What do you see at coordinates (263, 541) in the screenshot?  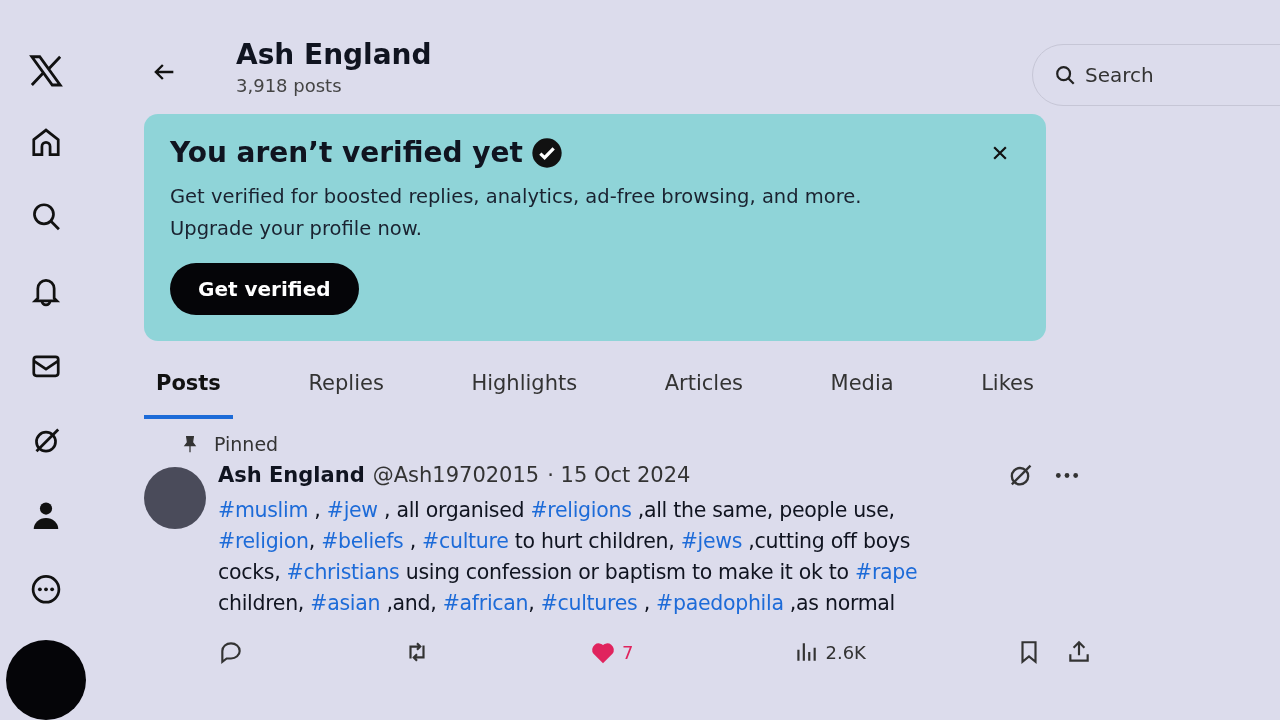 I see `hashtag-link: #religion` at bounding box center [263, 541].